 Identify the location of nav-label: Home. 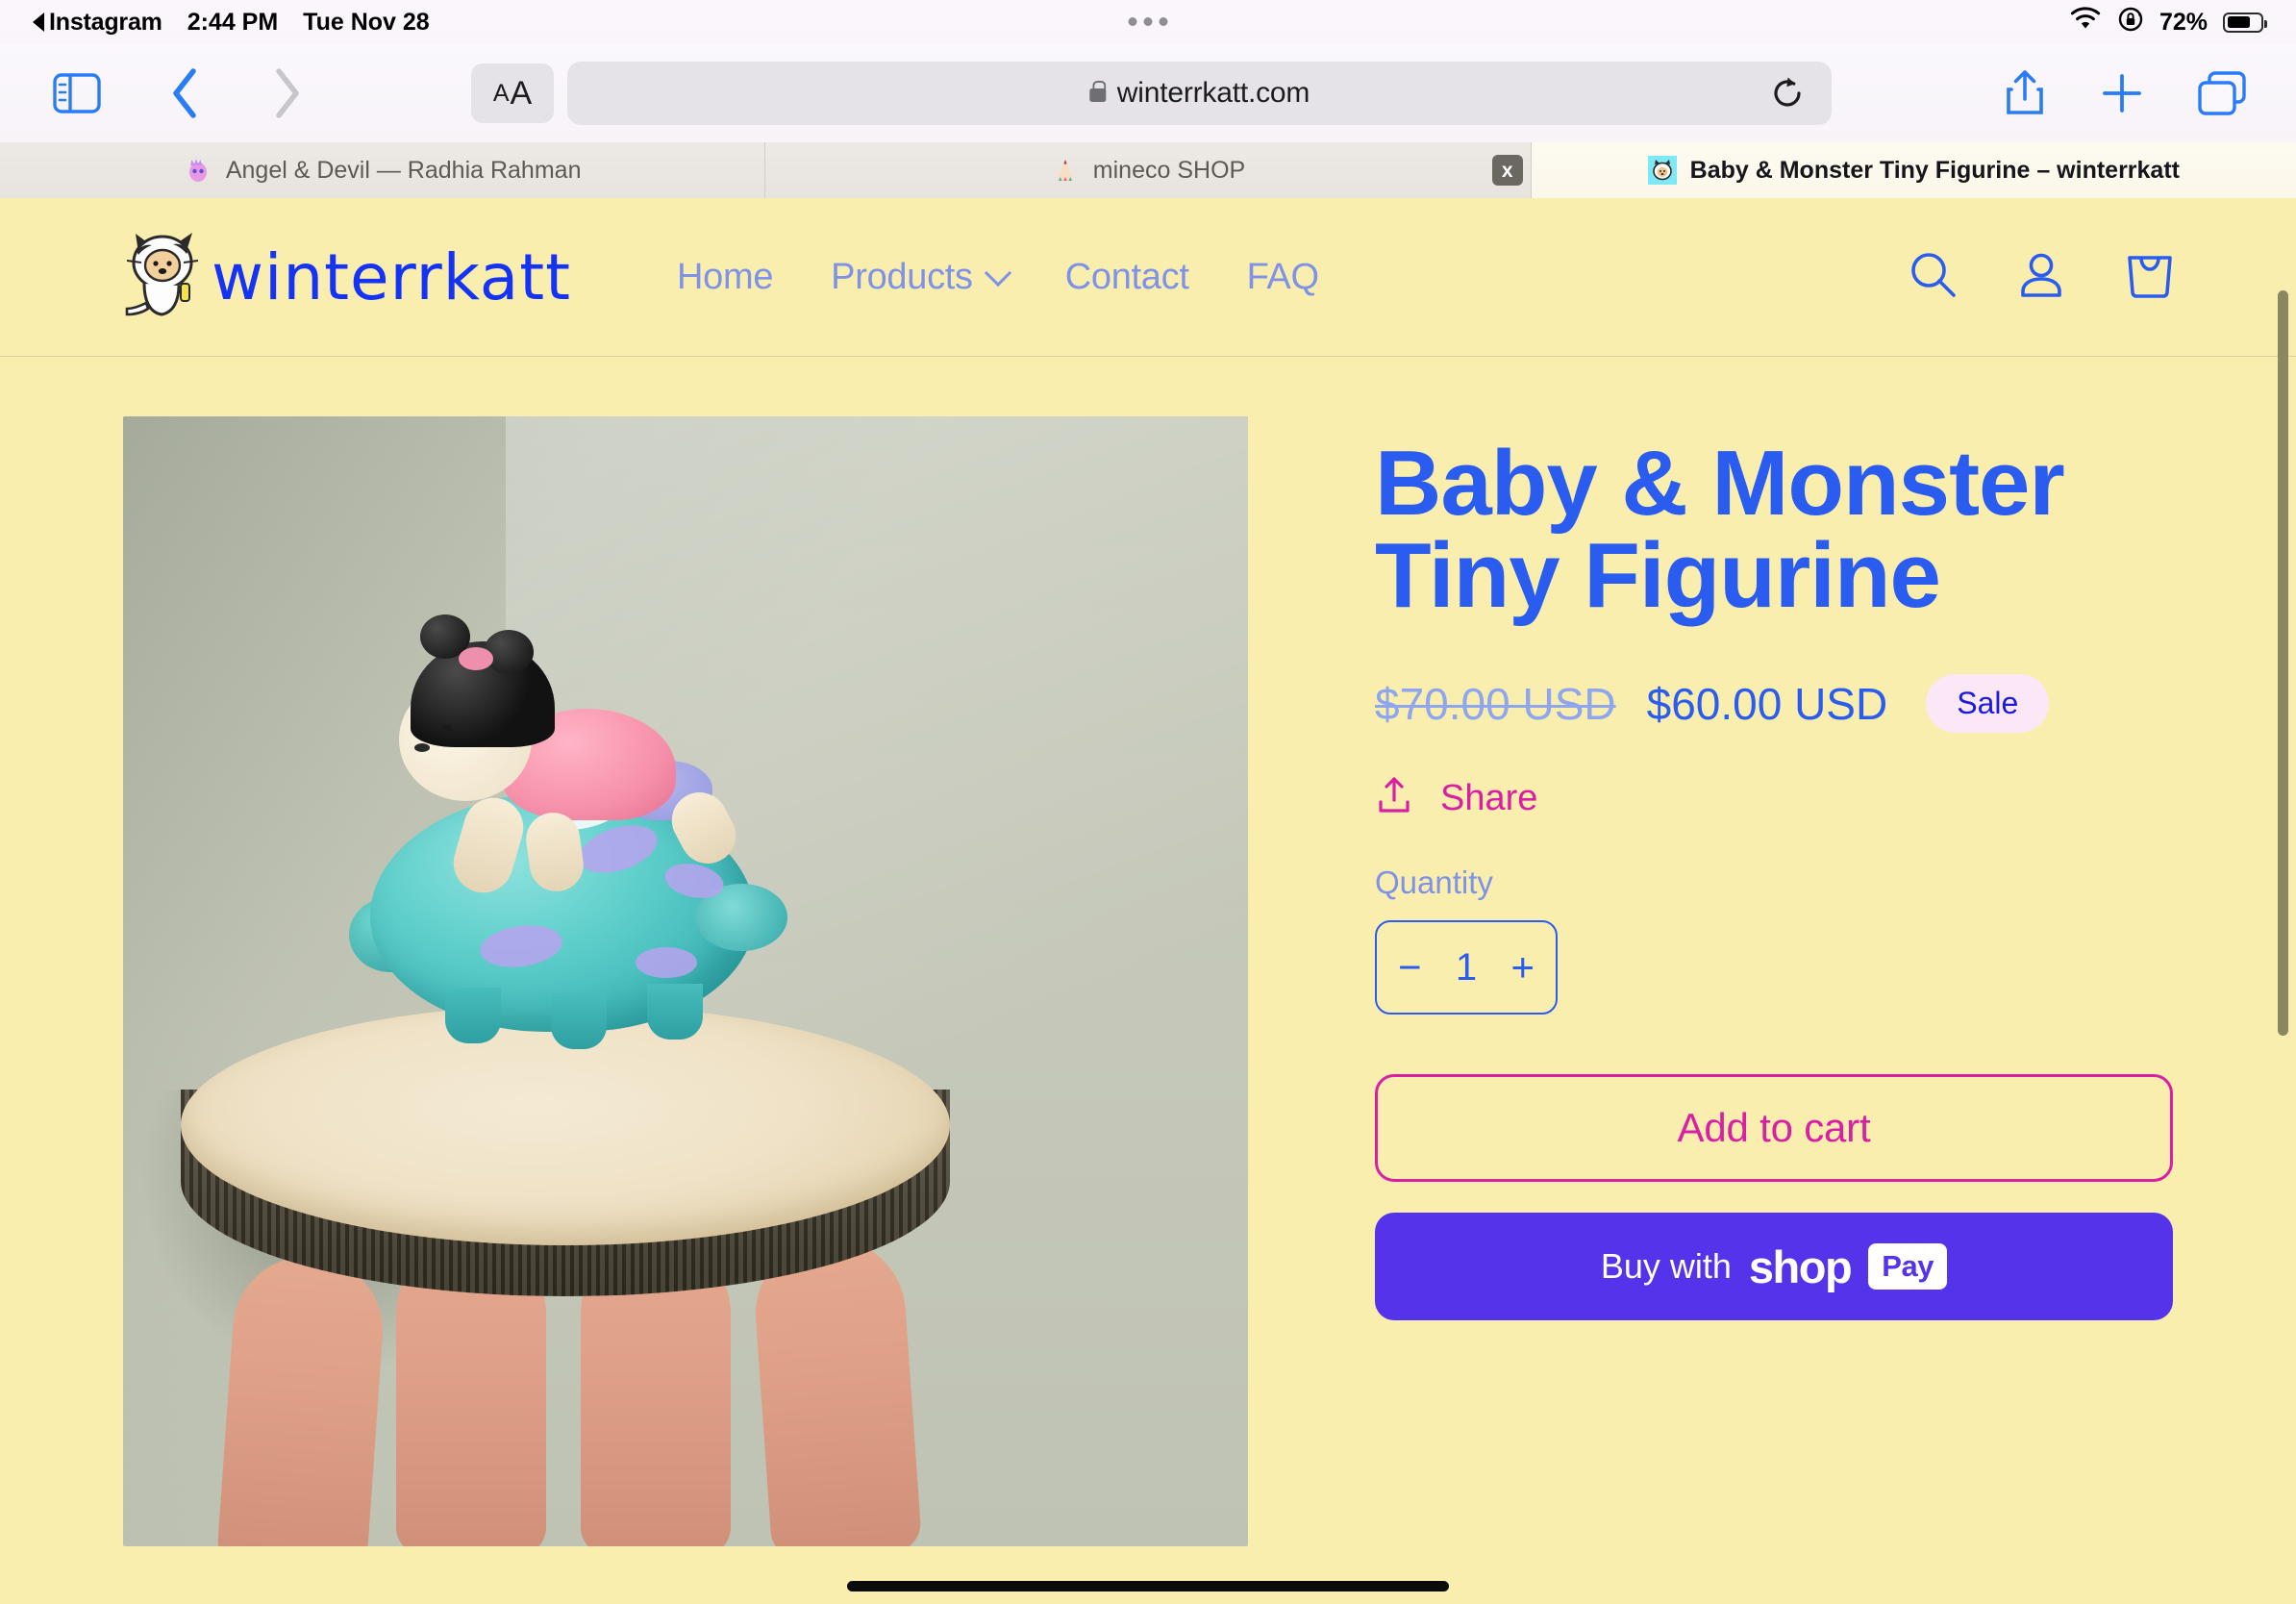
(725, 276).